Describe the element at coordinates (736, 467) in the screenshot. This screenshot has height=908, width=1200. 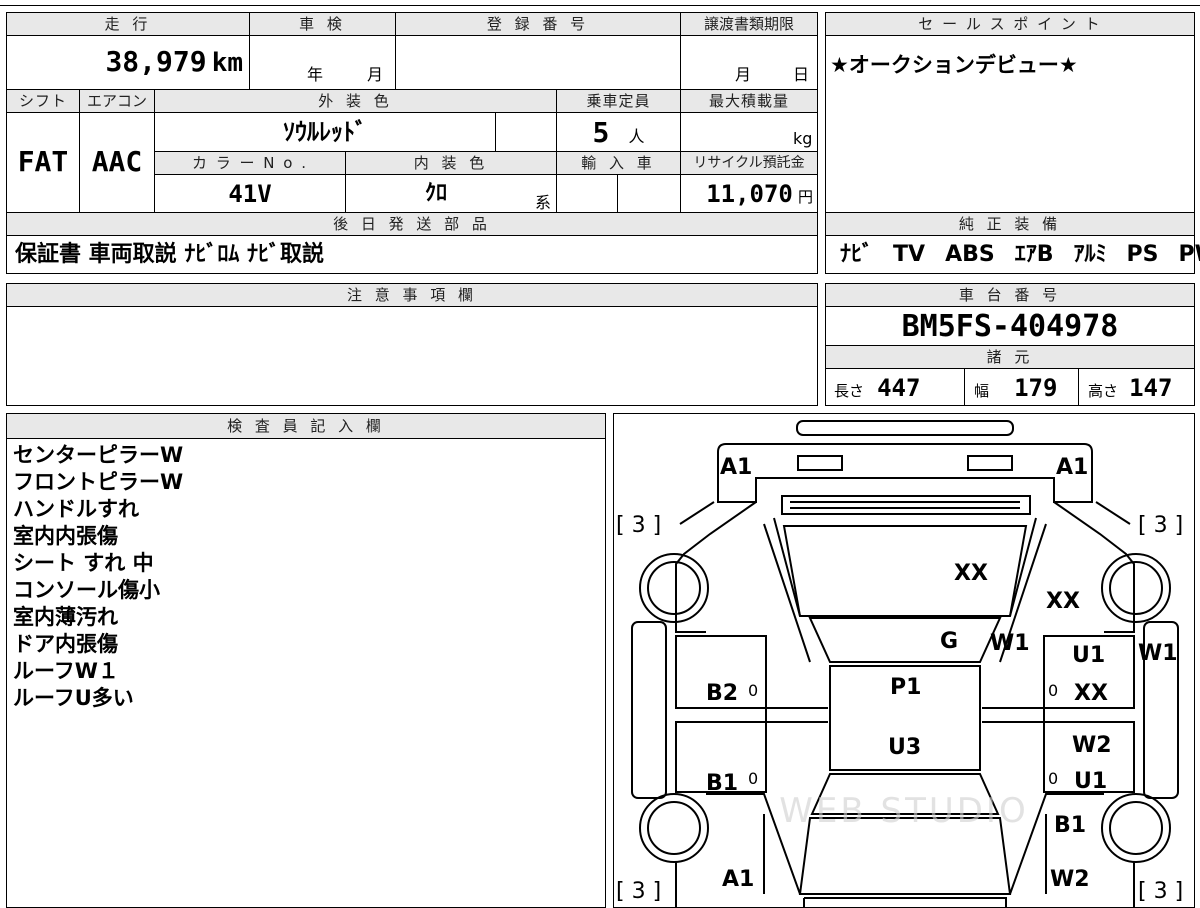
I see `mark-front-left: A1` at that location.